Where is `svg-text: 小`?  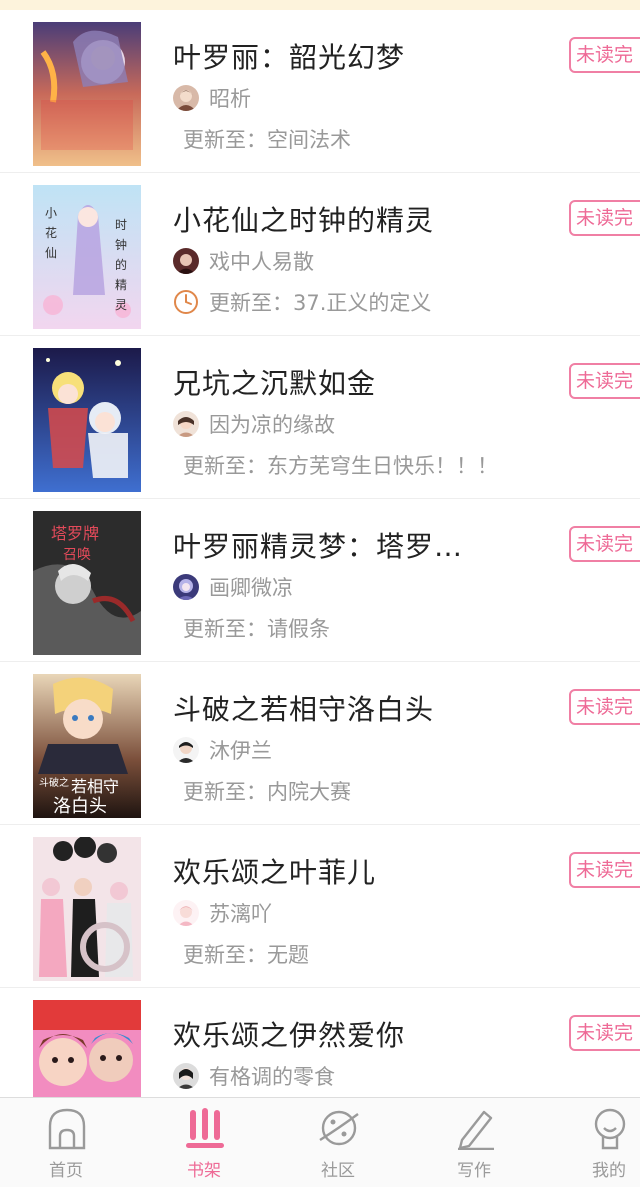
svg-text: 小 is located at coordinates (51, 213).